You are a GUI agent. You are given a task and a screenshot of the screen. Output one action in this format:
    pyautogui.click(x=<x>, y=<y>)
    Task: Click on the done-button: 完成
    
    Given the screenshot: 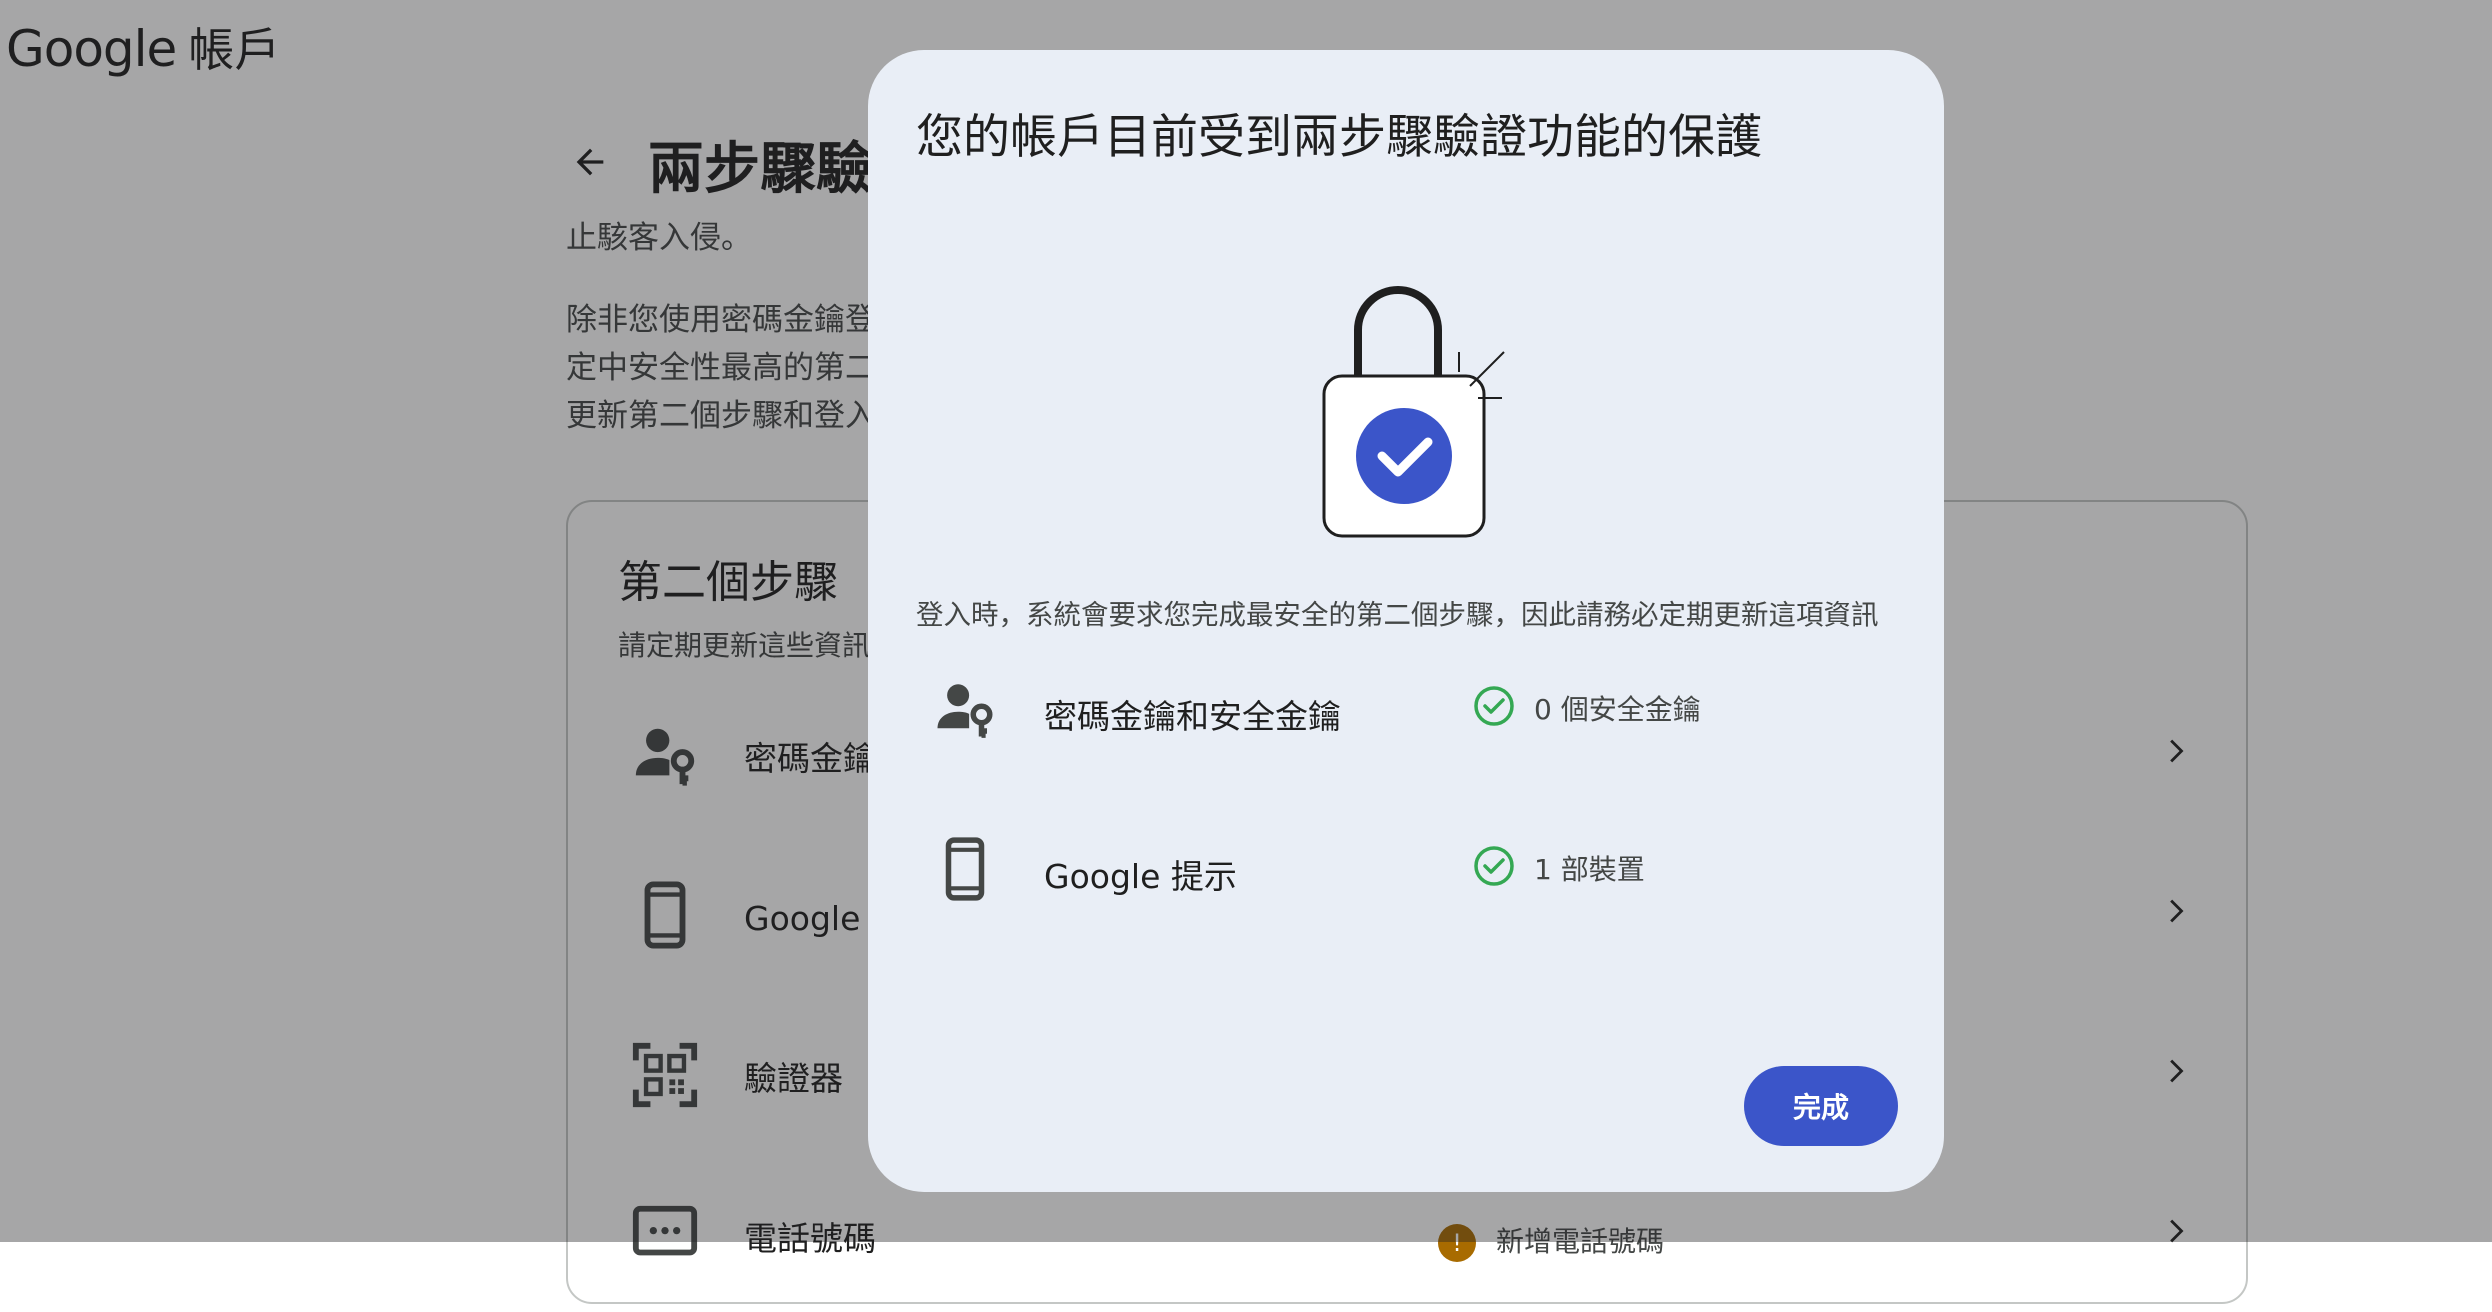 What is the action you would take?
    pyautogui.click(x=1821, y=1106)
    